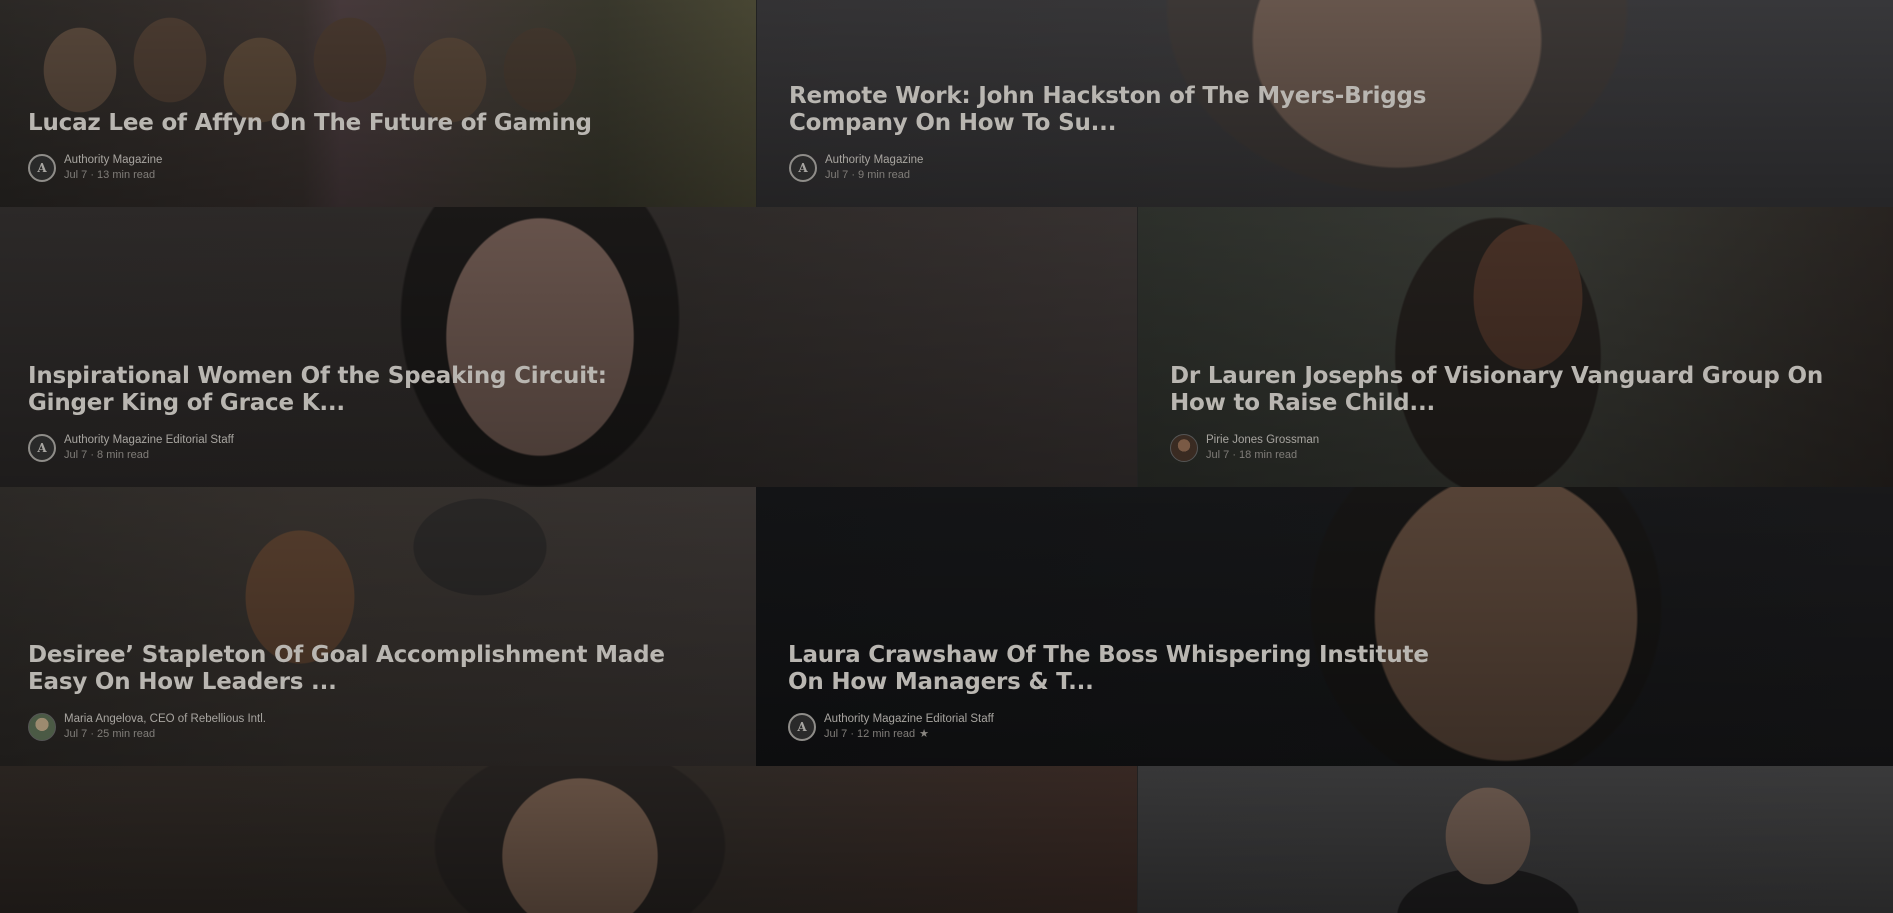  What do you see at coordinates (110, 734) in the screenshot?
I see `story-meta: Jul 7 · 25 min read` at bounding box center [110, 734].